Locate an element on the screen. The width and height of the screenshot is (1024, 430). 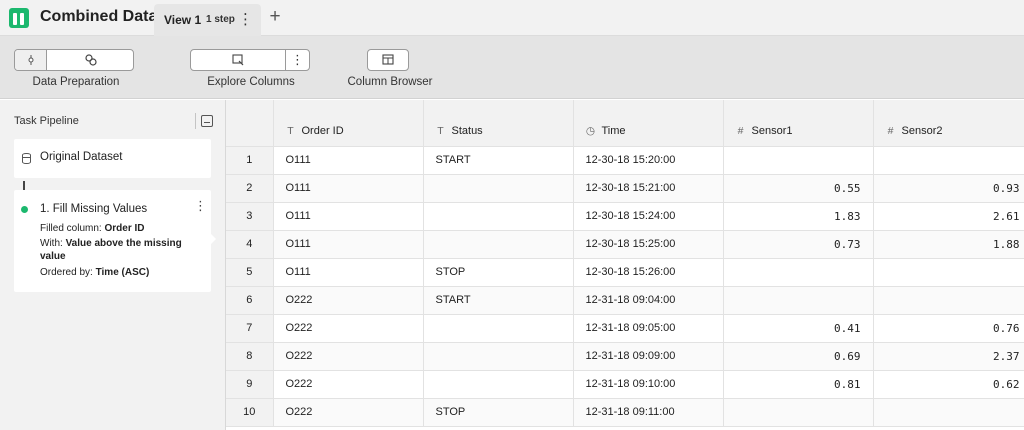
cell-sensor2: 0.93 is located at coordinates (948, 188).